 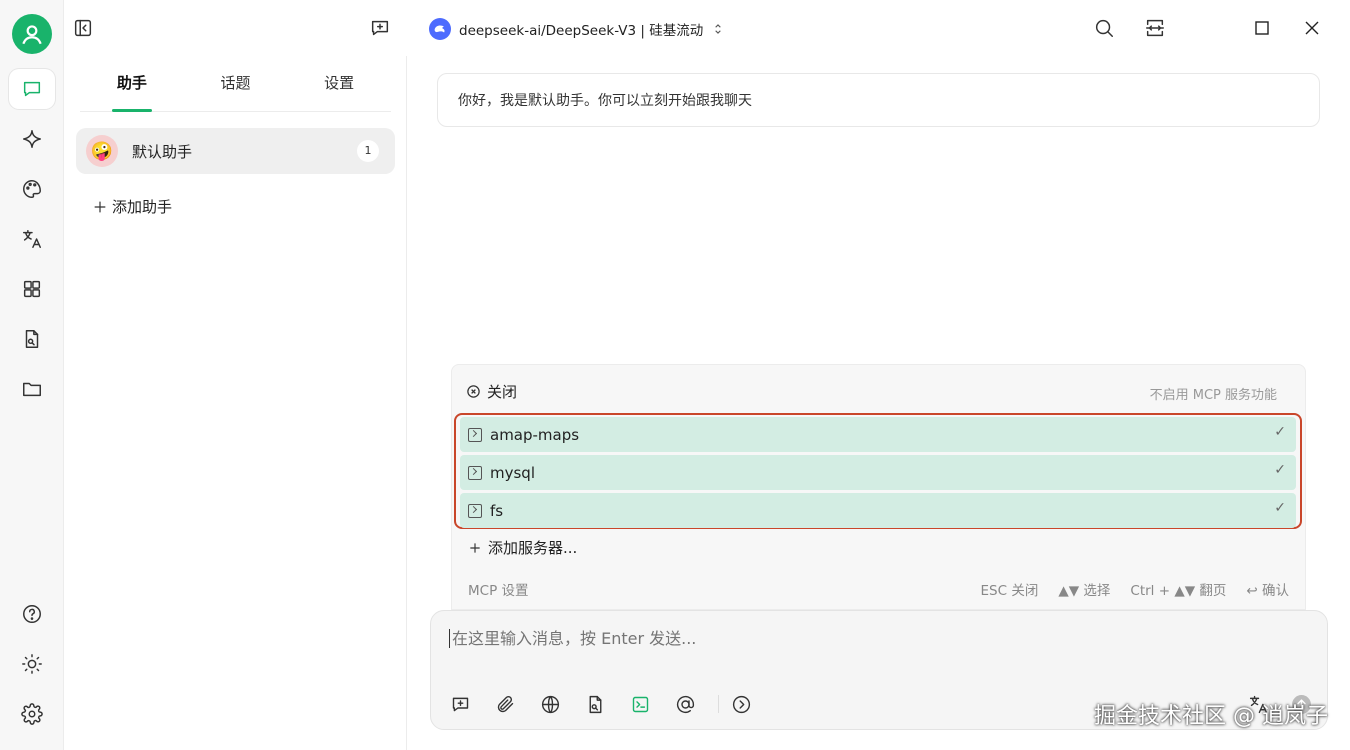 I want to click on maximize-button, so click(x=1262, y=28).